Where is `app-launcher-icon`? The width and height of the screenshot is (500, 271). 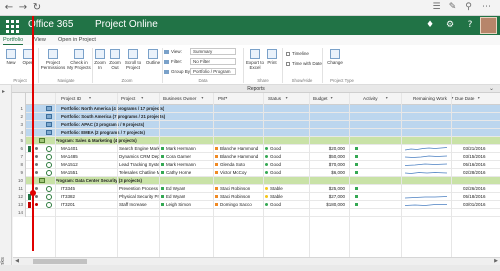 app-launcher-icon is located at coordinates (11, 25).